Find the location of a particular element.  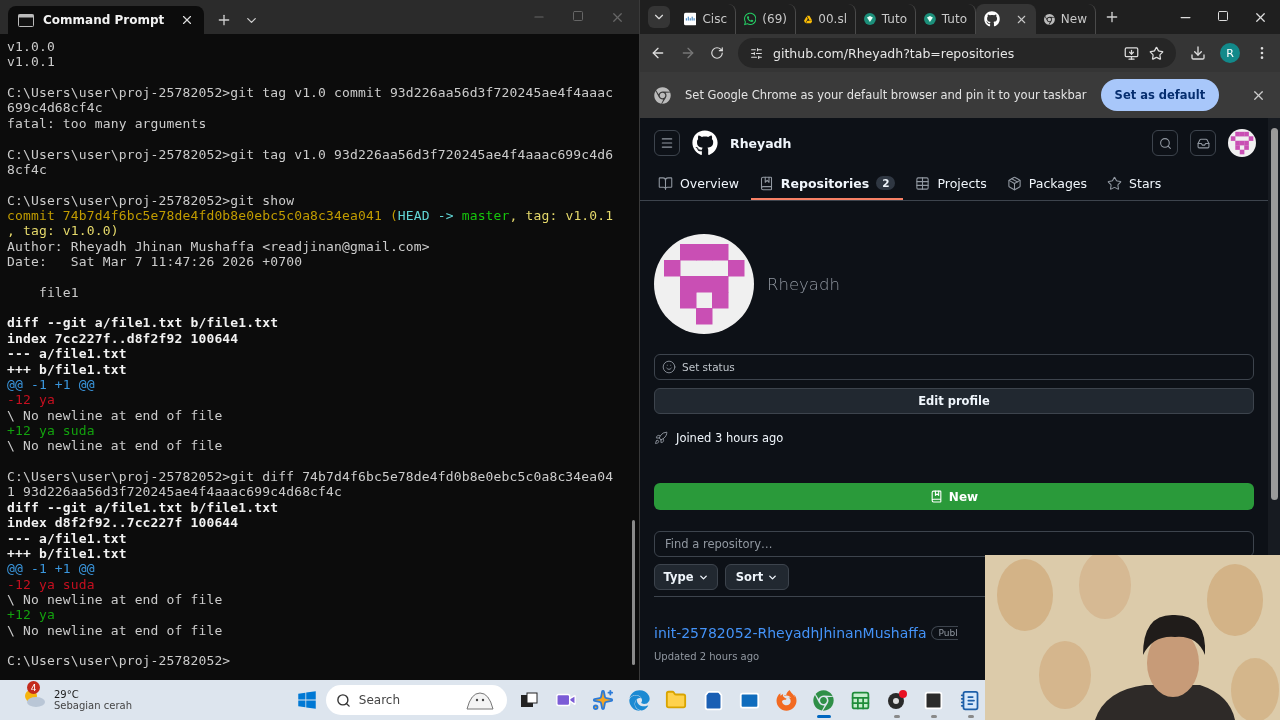

set-default-button: Set as default is located at coordinates (1160, 95).